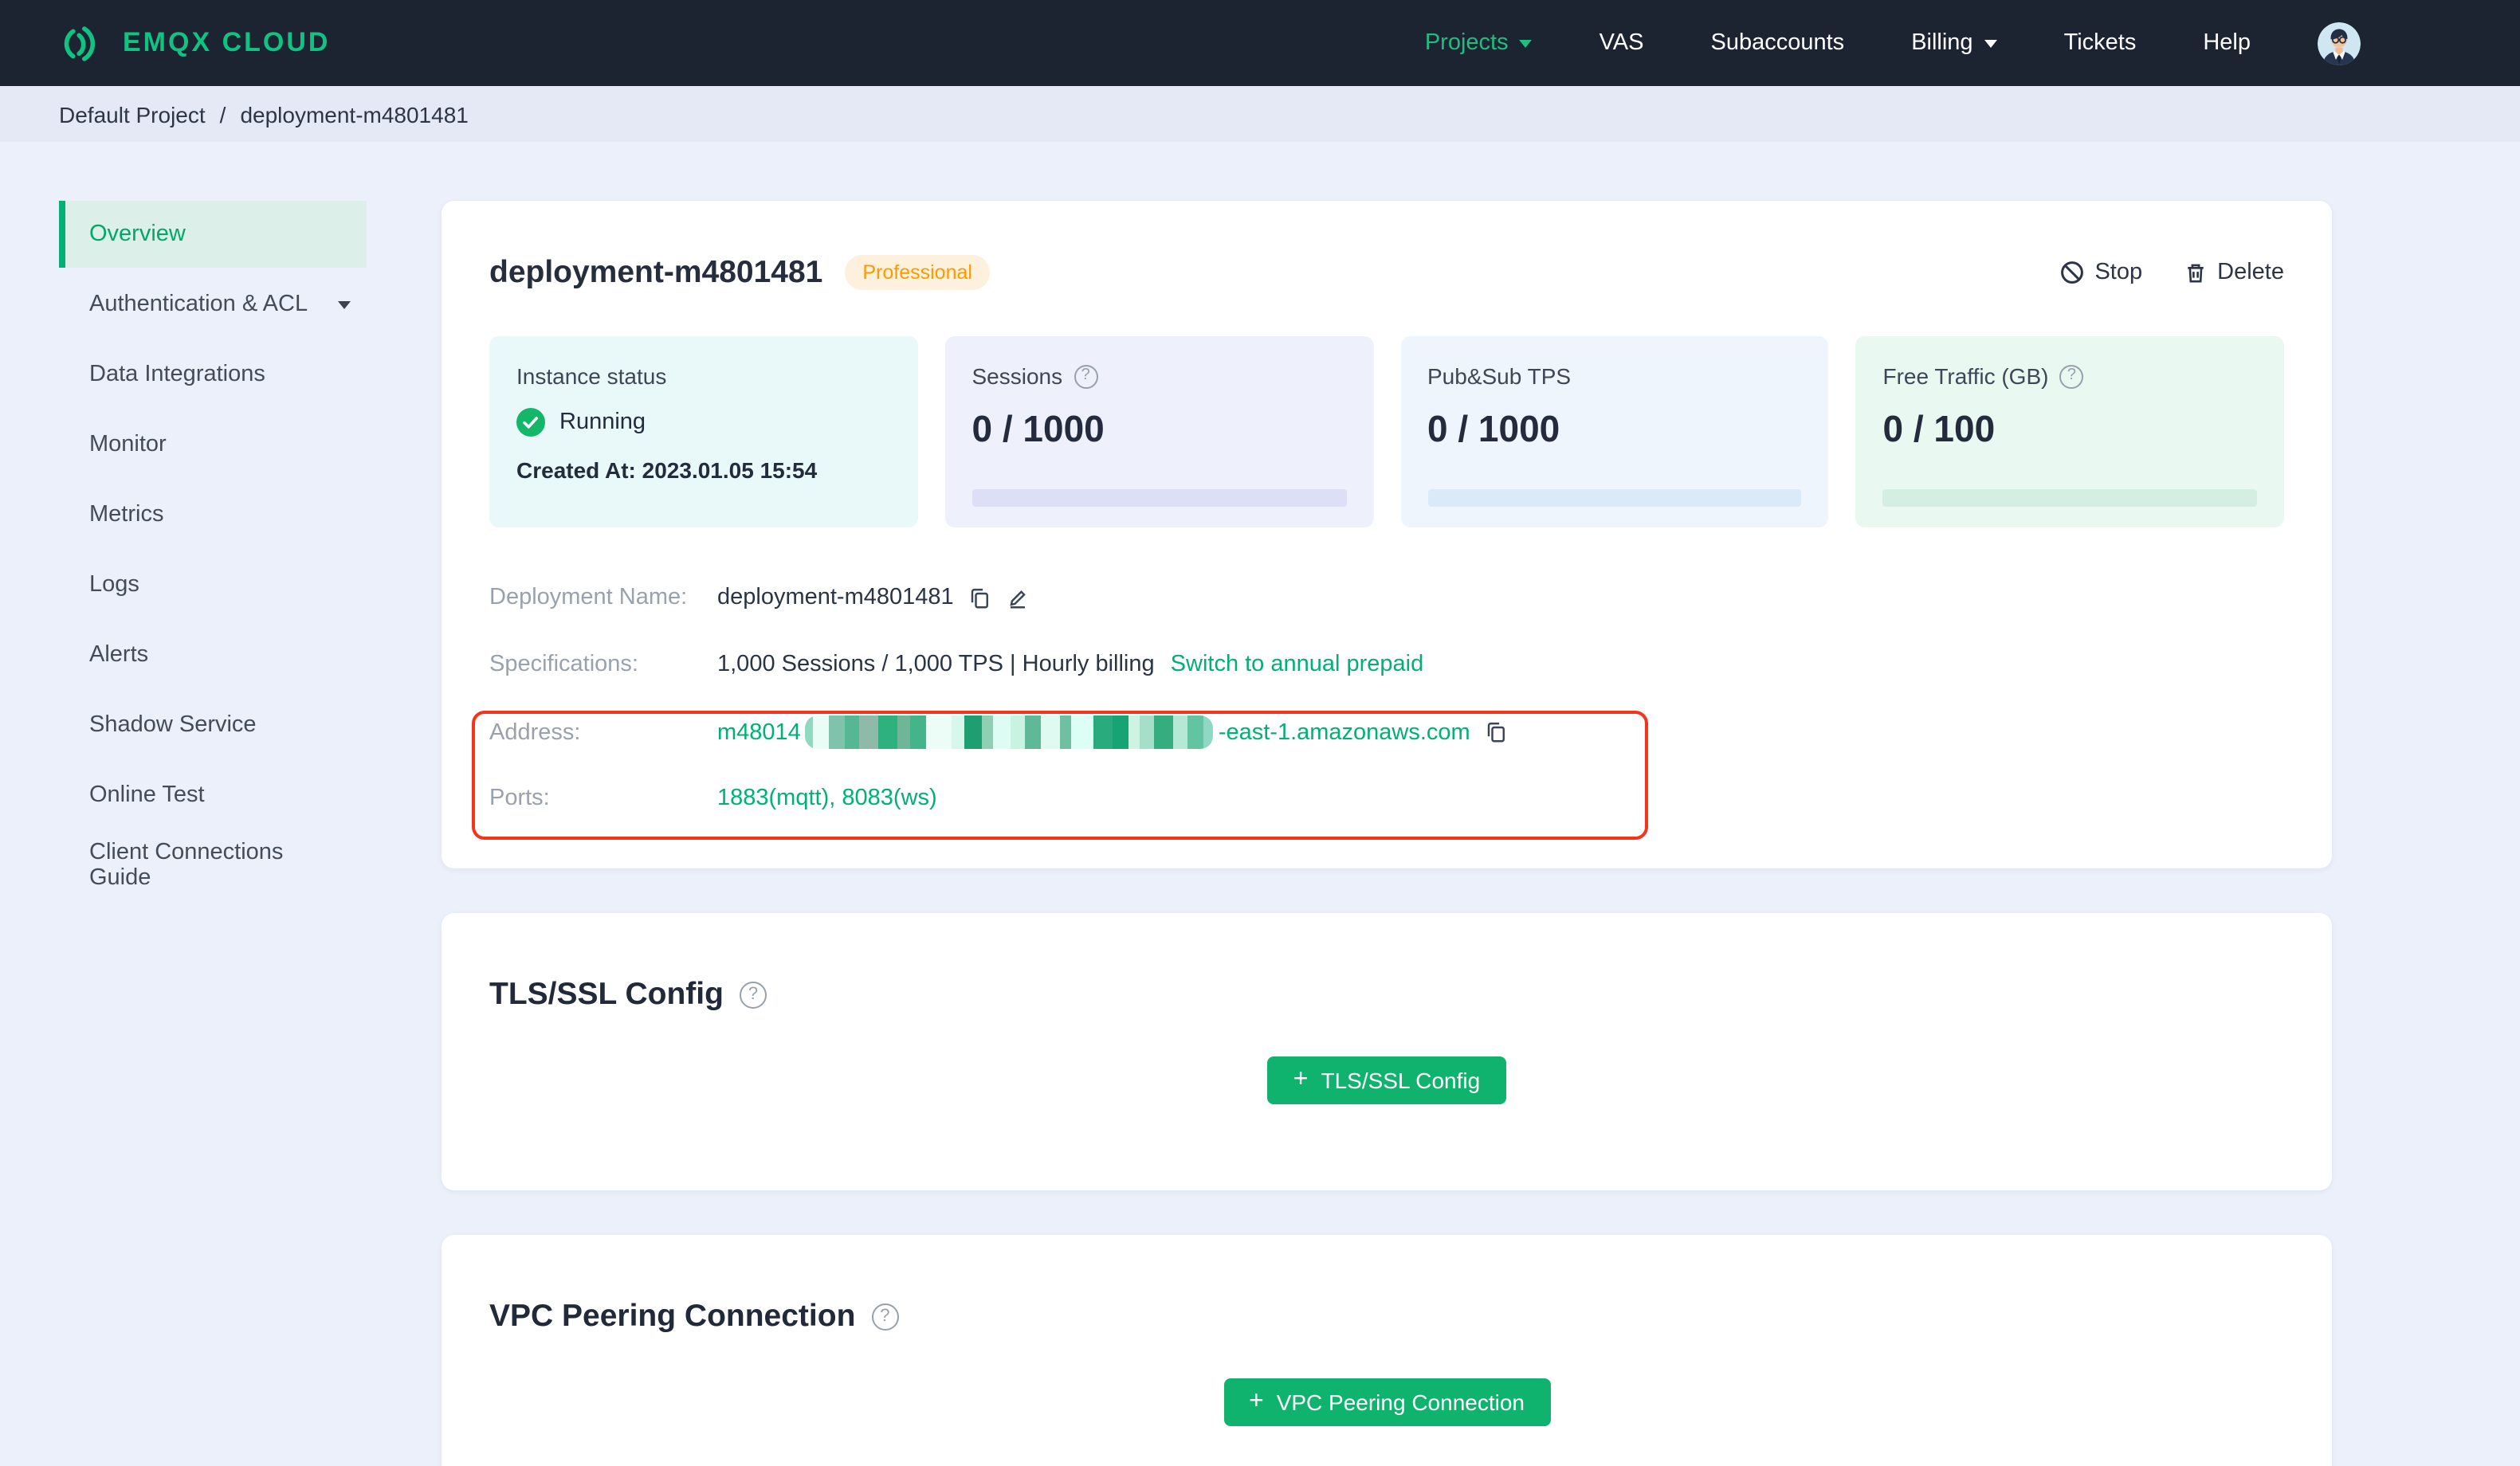  What do you see at coordinates (213, 725) in the screenshot?
I see `sidebar-item-shadow-service: Shadow Service` at bounding box center [213, 725].